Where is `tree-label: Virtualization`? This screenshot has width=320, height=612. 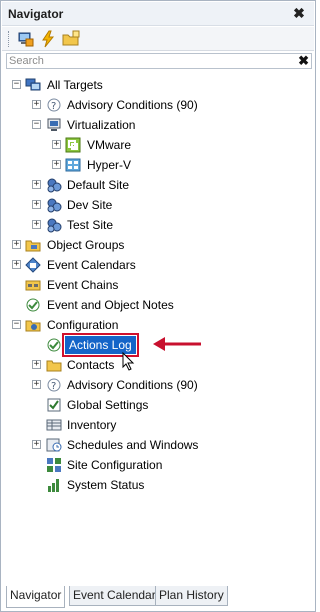
tree-label: Virtualization is located at coordinates (101, 125).